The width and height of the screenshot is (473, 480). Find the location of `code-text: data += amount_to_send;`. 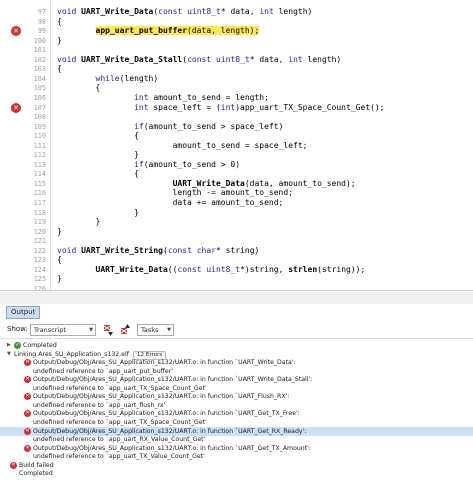

code-text: data += amount_to_send; is located at coordinates (170, 203).